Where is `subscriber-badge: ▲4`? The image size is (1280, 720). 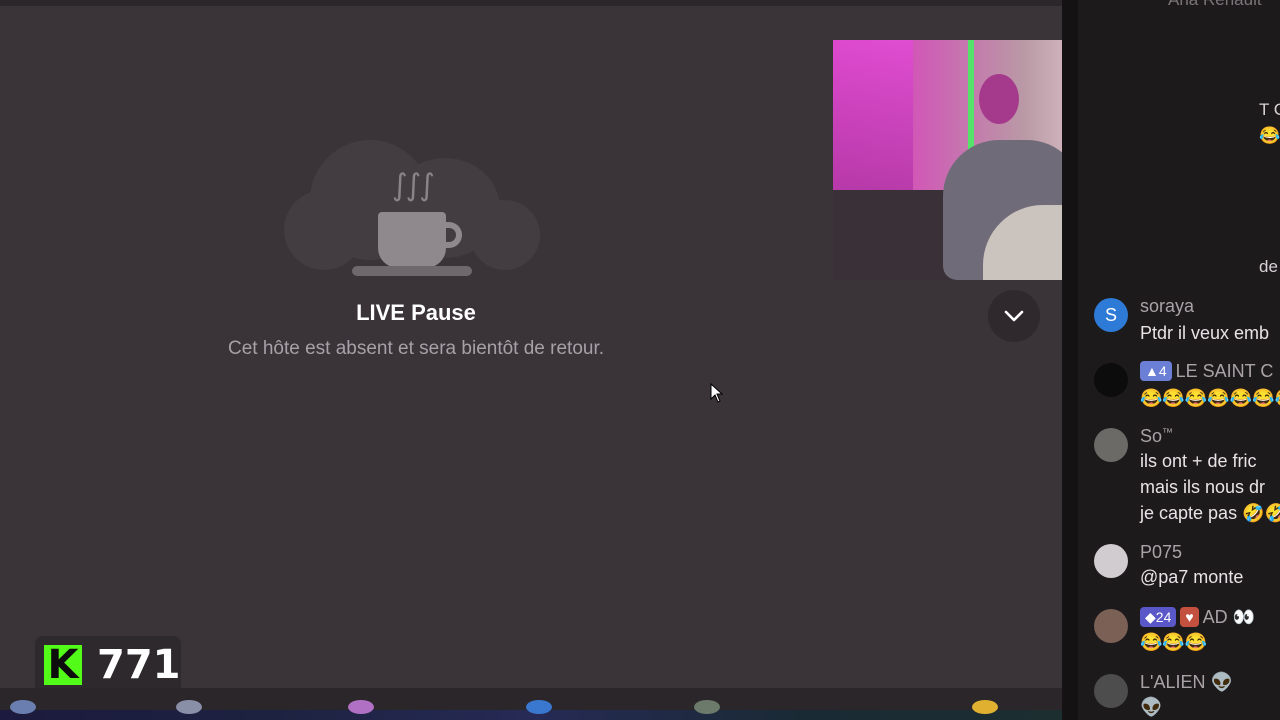 subscriber-badge: ▲4 is located at coordinates (1156, 371).